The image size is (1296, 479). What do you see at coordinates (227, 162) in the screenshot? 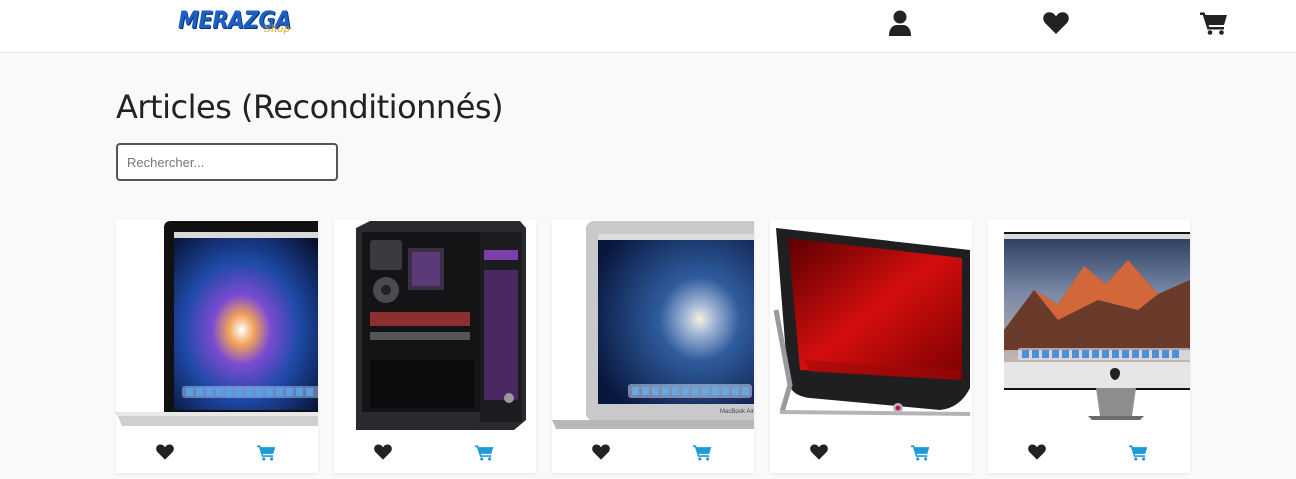
I see `search-input` at bounding box center [227, 162].